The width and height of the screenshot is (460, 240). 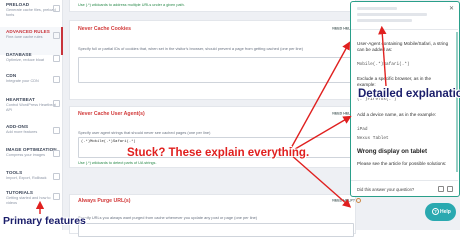 What do you see at coordinates (19, 54) in the screenshot?
I see `sidebar-item-title: DATABASE` at bounding box center [19, 54].